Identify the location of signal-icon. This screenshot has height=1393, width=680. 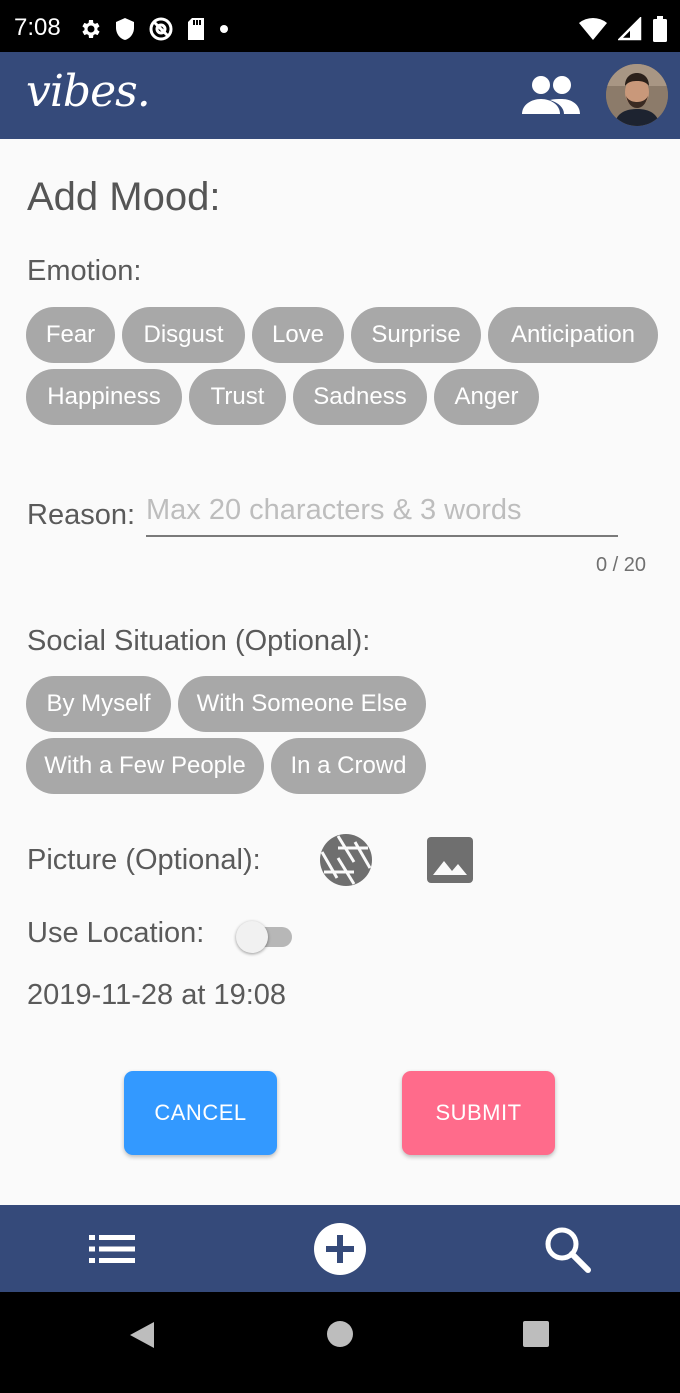
(630, 29).